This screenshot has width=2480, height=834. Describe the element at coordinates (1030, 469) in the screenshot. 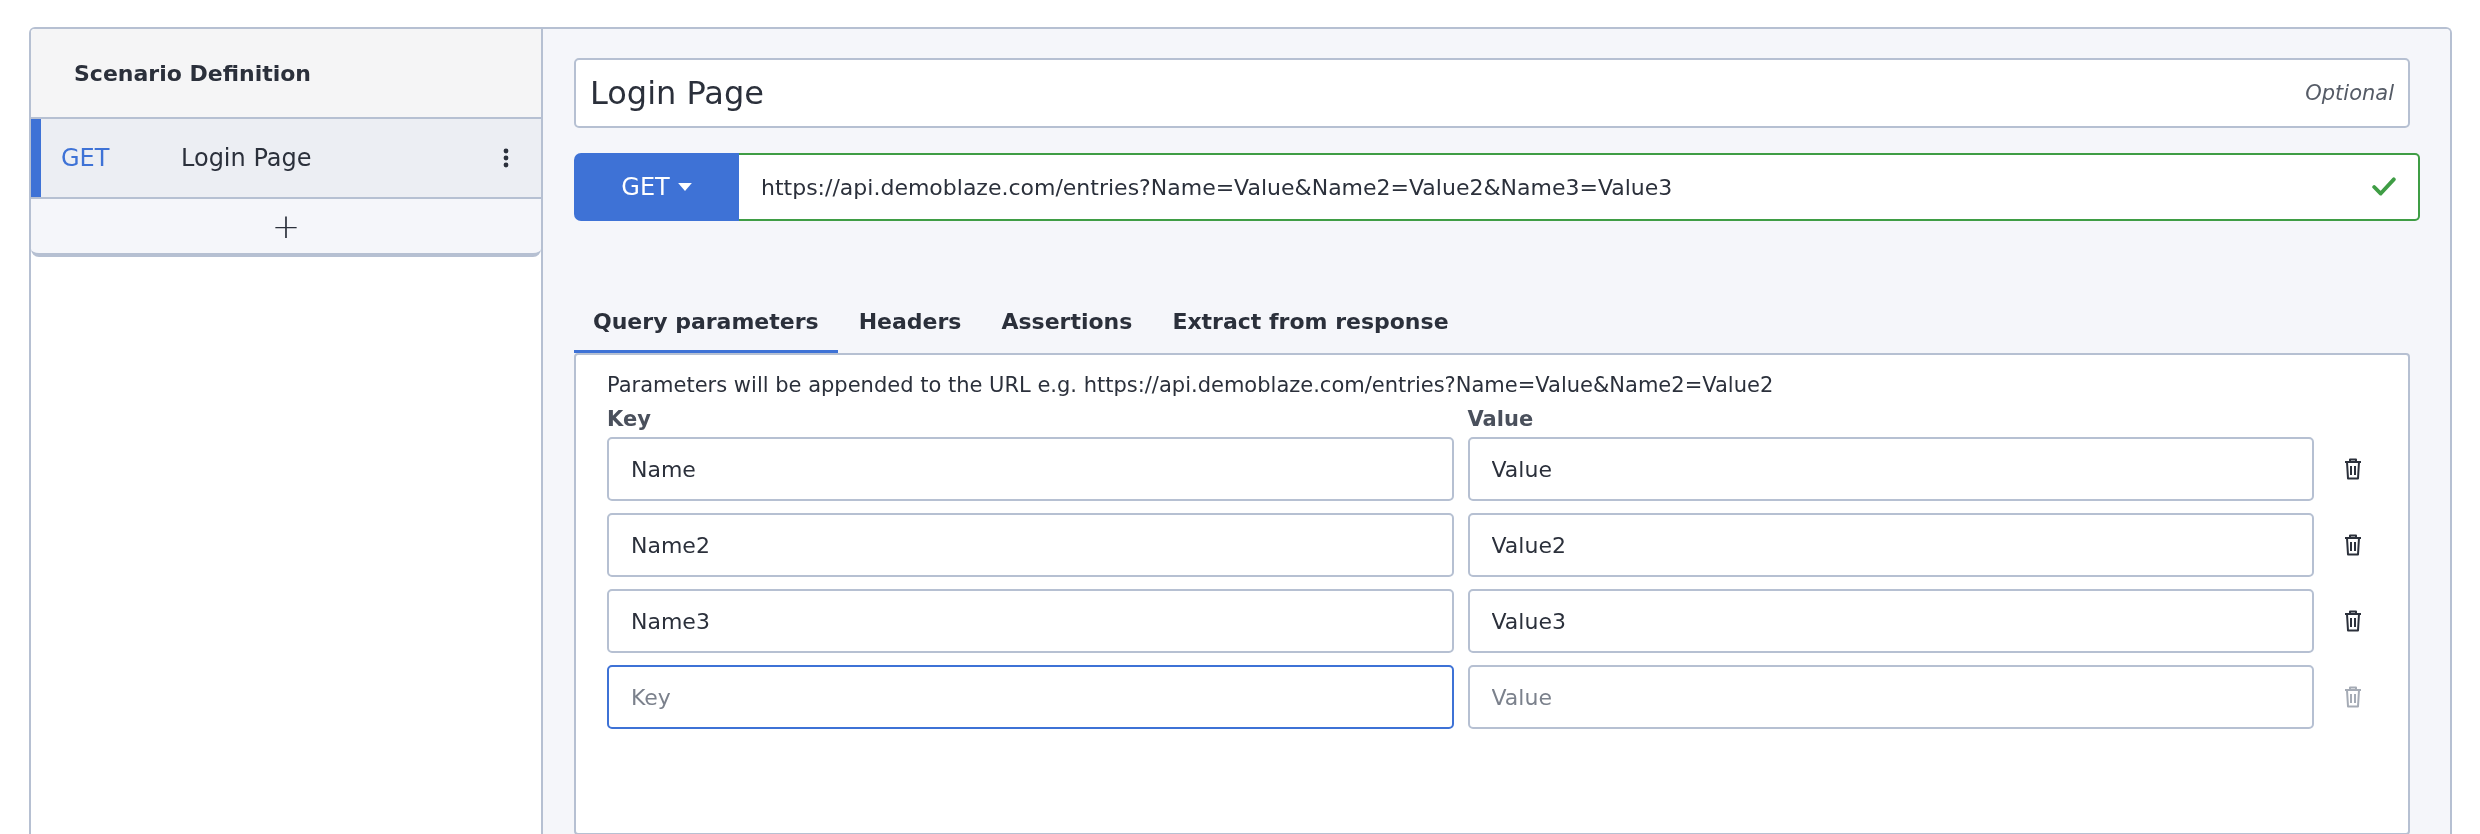

I see `key-input-field: Name` at that location.